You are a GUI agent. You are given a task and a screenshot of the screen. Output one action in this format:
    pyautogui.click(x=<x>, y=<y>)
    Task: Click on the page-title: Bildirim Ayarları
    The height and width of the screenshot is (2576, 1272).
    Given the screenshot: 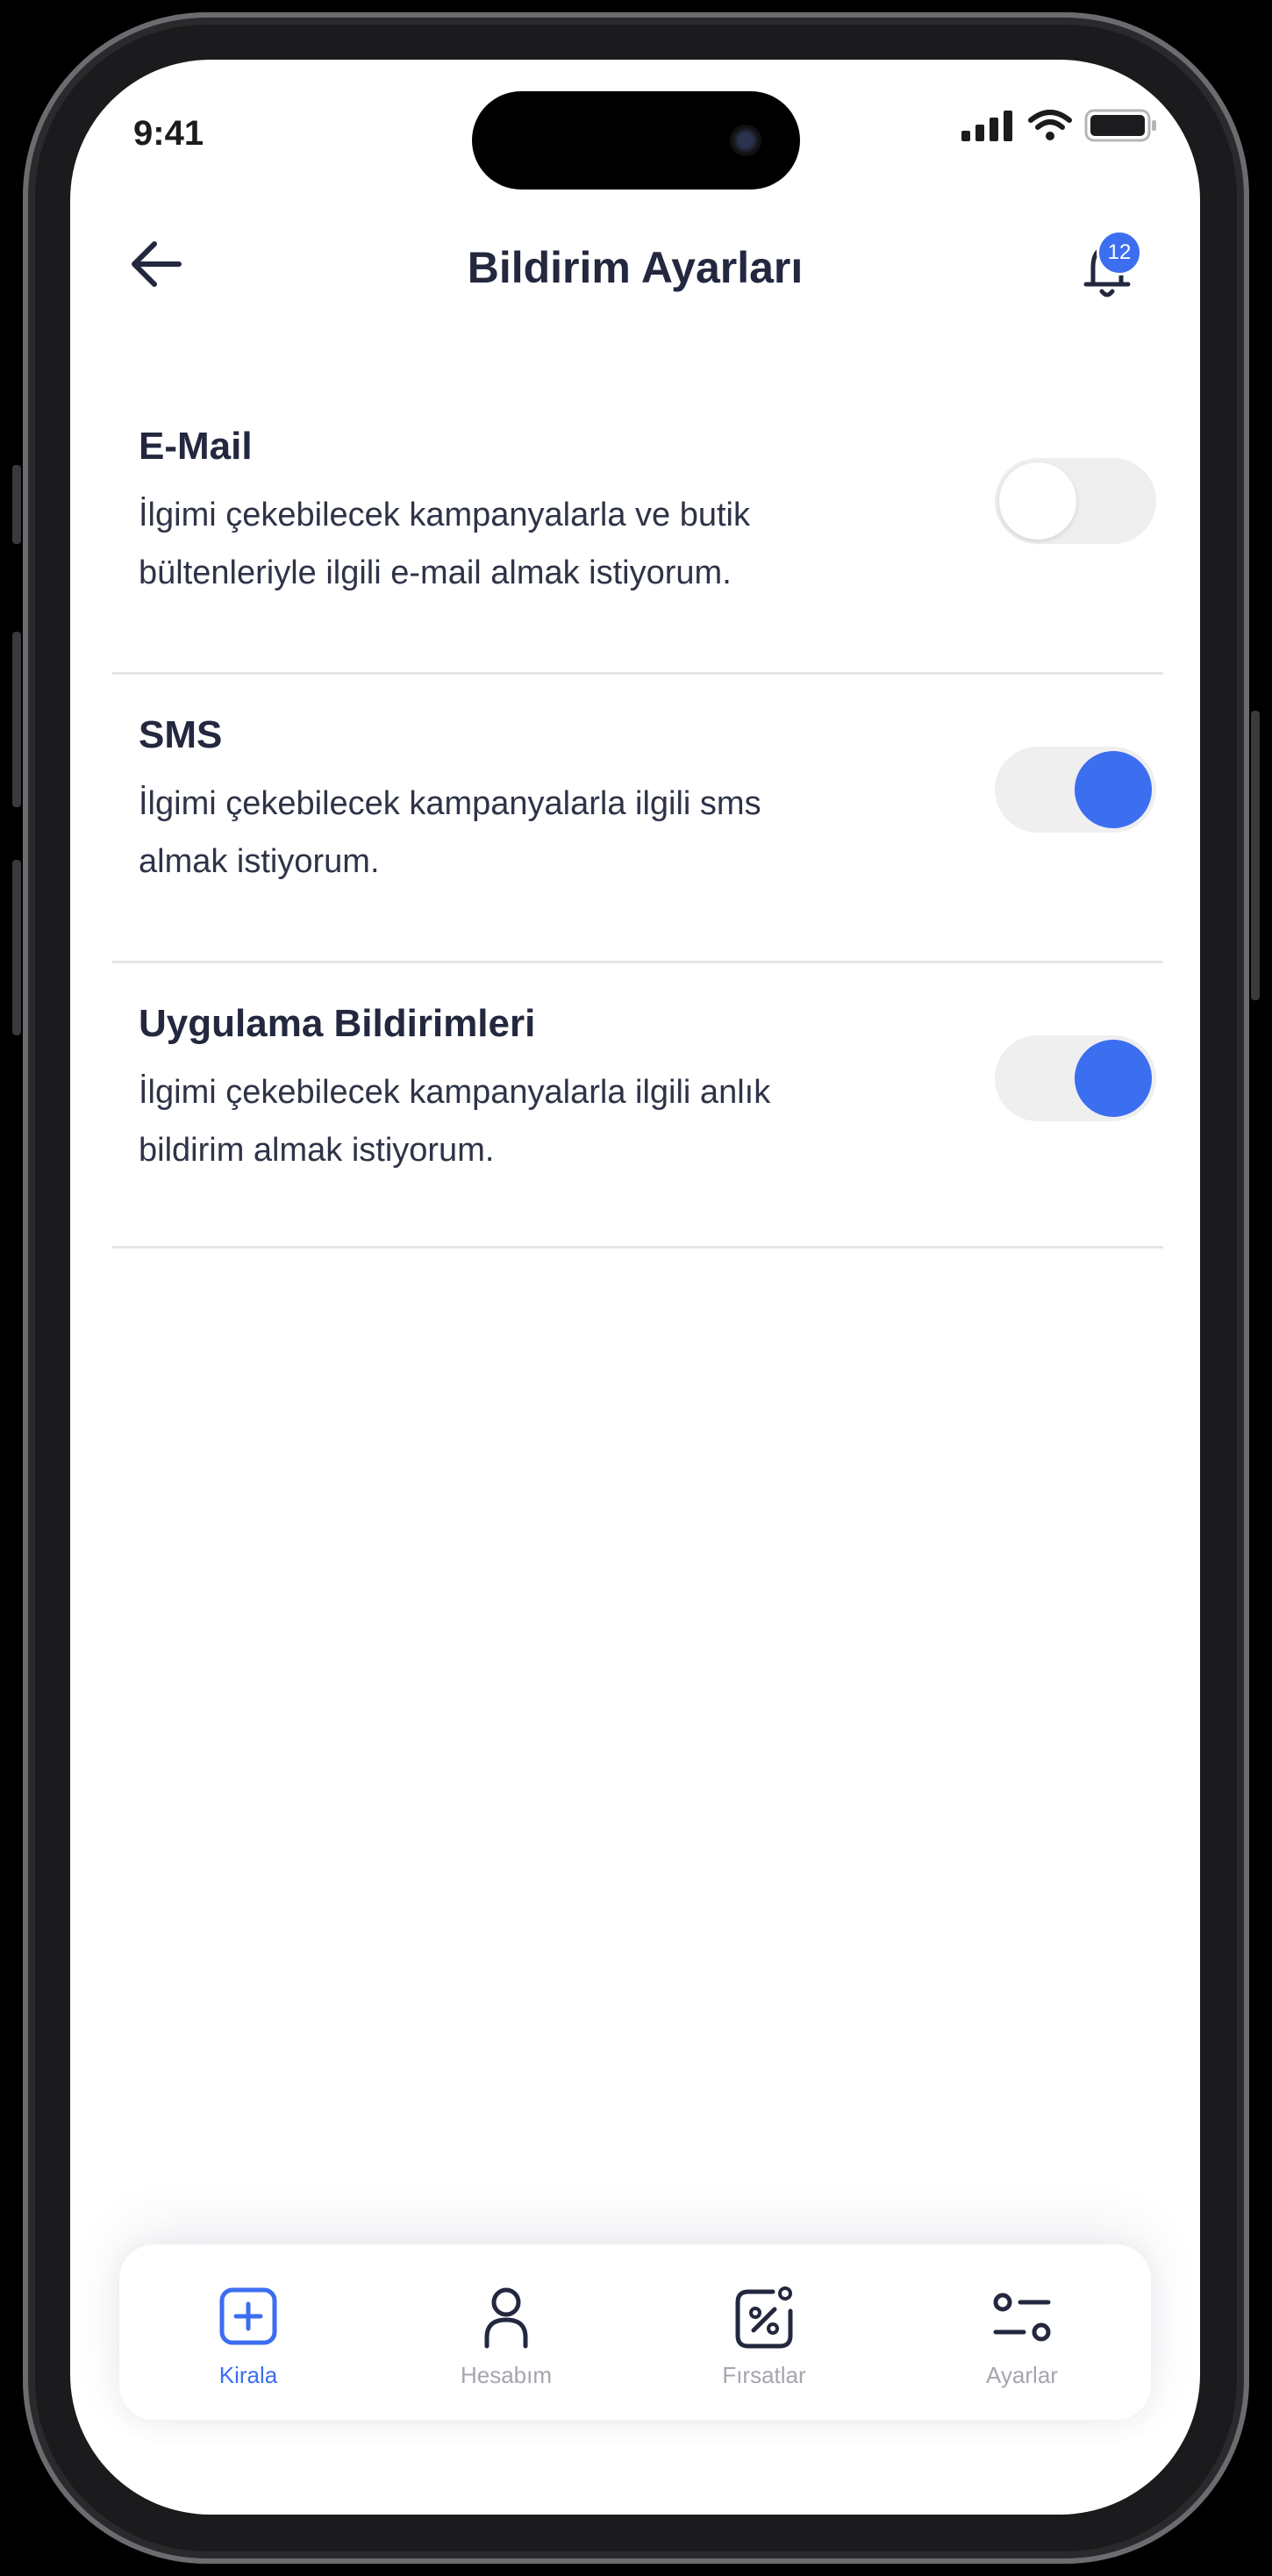 What is the action you would take?
    pyautogui.click(x=635, y=267)
    